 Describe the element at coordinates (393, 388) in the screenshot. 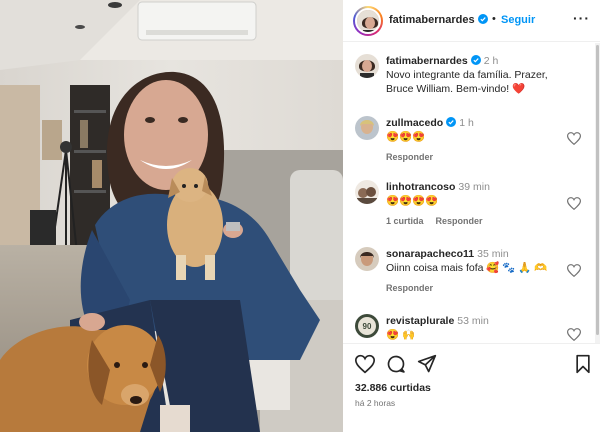

I see `likes-count: 32.886 curtidas` at that location.